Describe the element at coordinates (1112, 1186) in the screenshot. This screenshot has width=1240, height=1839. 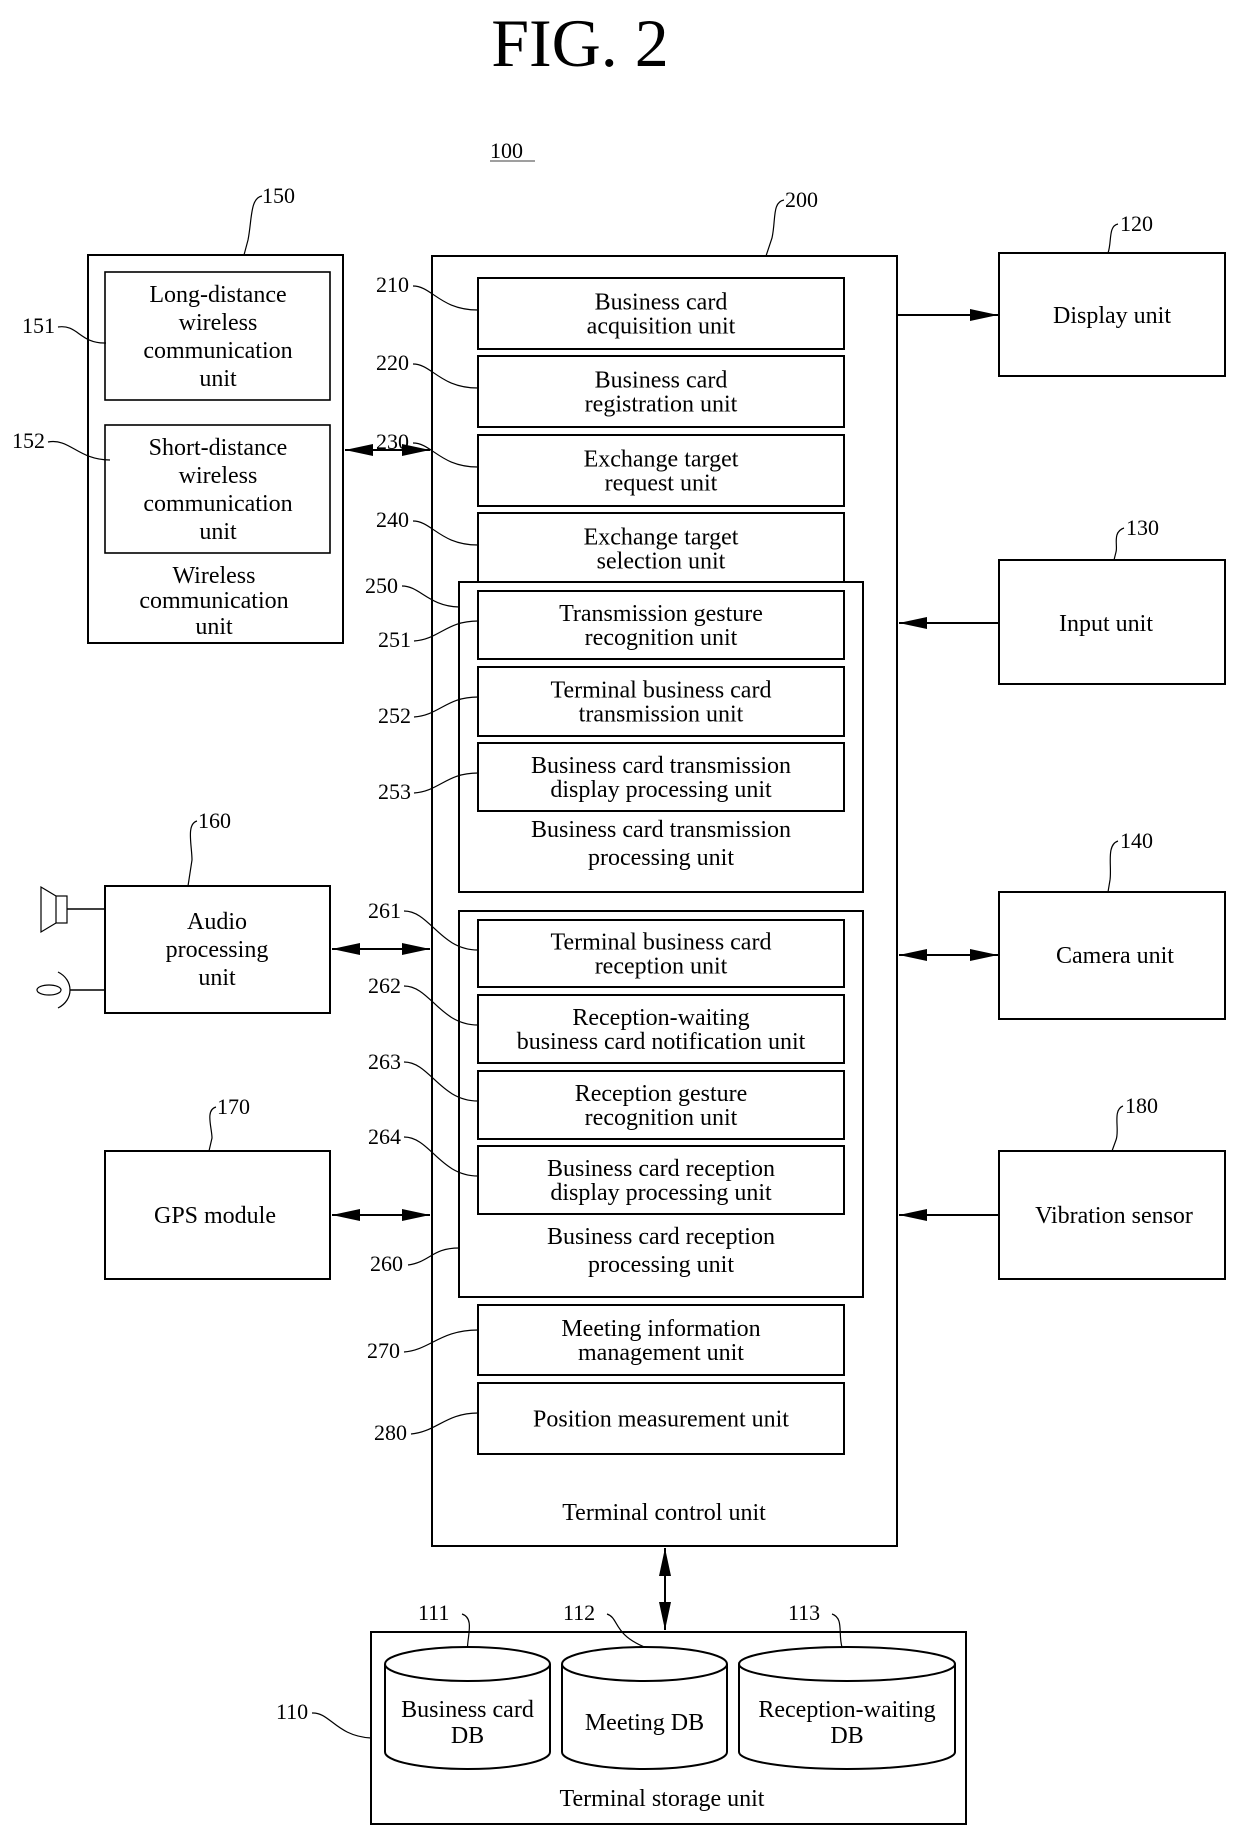
I see `vibration-sensor: Vibration sensor 180` at that location.